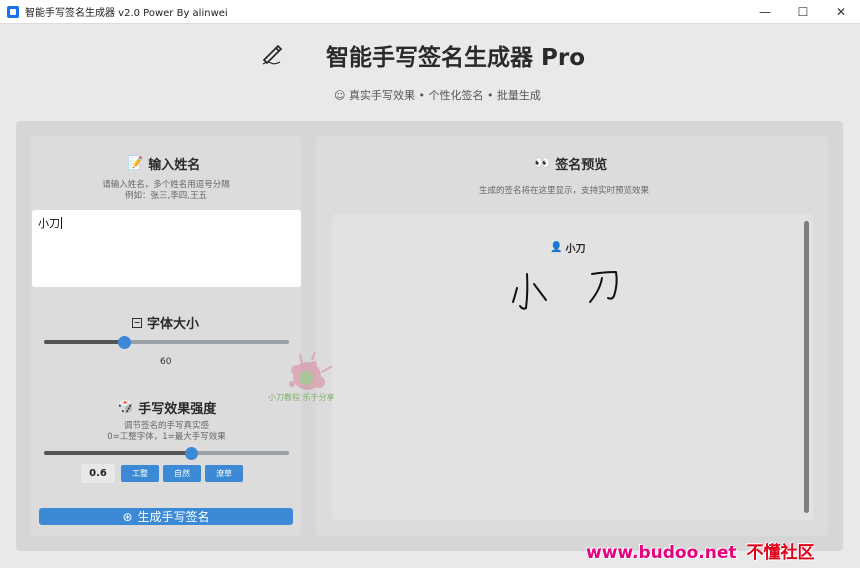 Image resolution: width=860 pixels, height=568 pixels. What do you see at coordinates (224, 473) in the screenshot?
I see `preset-messy-button: 潦草` at bounding box center [224, 473].